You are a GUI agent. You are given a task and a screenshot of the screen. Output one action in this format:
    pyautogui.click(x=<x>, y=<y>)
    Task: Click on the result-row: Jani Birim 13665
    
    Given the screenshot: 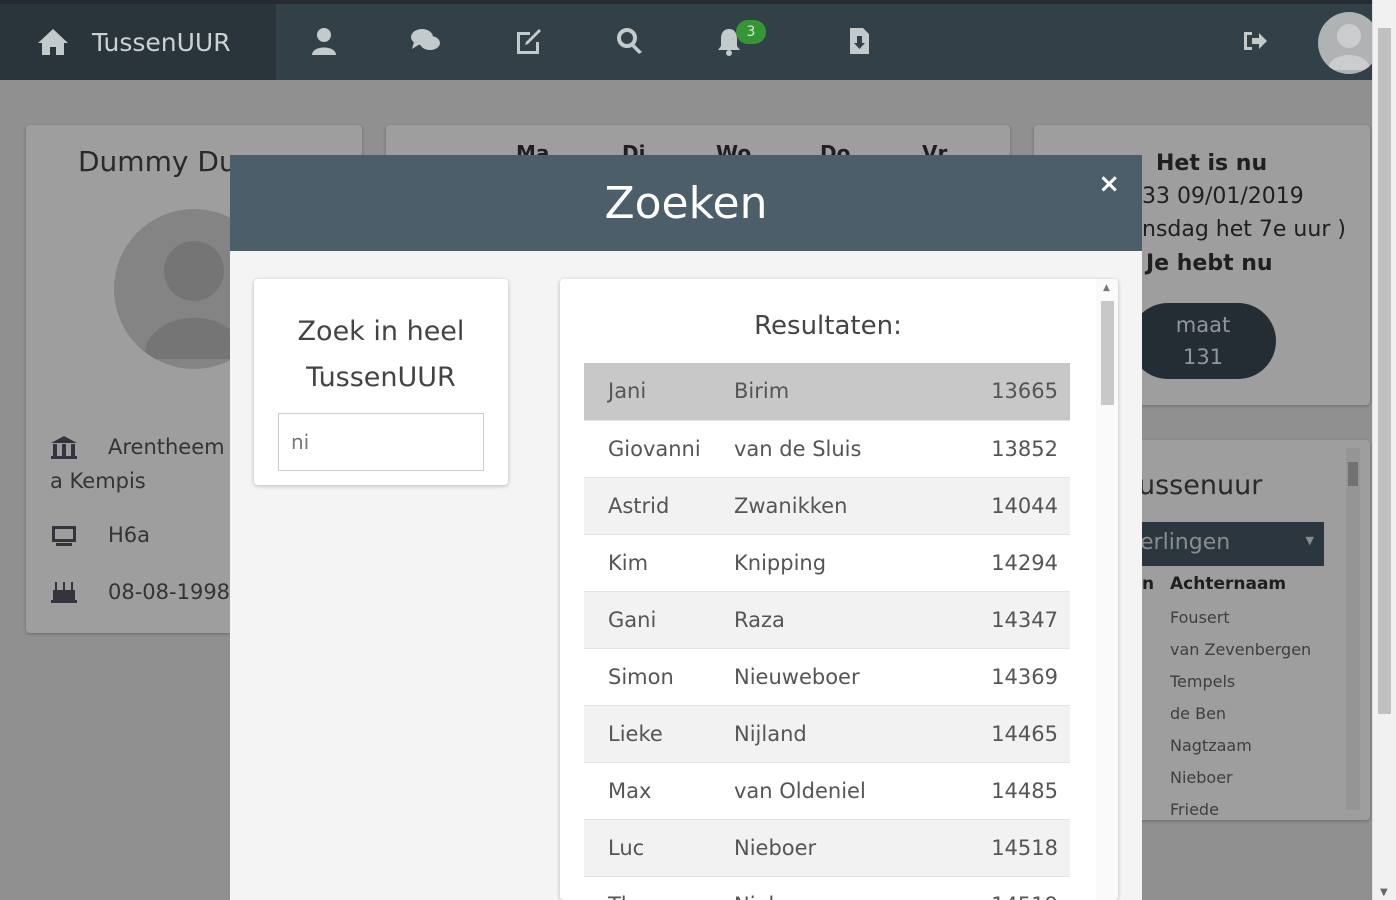 What is the action you would take?
    pyautogui.click(x=827, y=392)
    